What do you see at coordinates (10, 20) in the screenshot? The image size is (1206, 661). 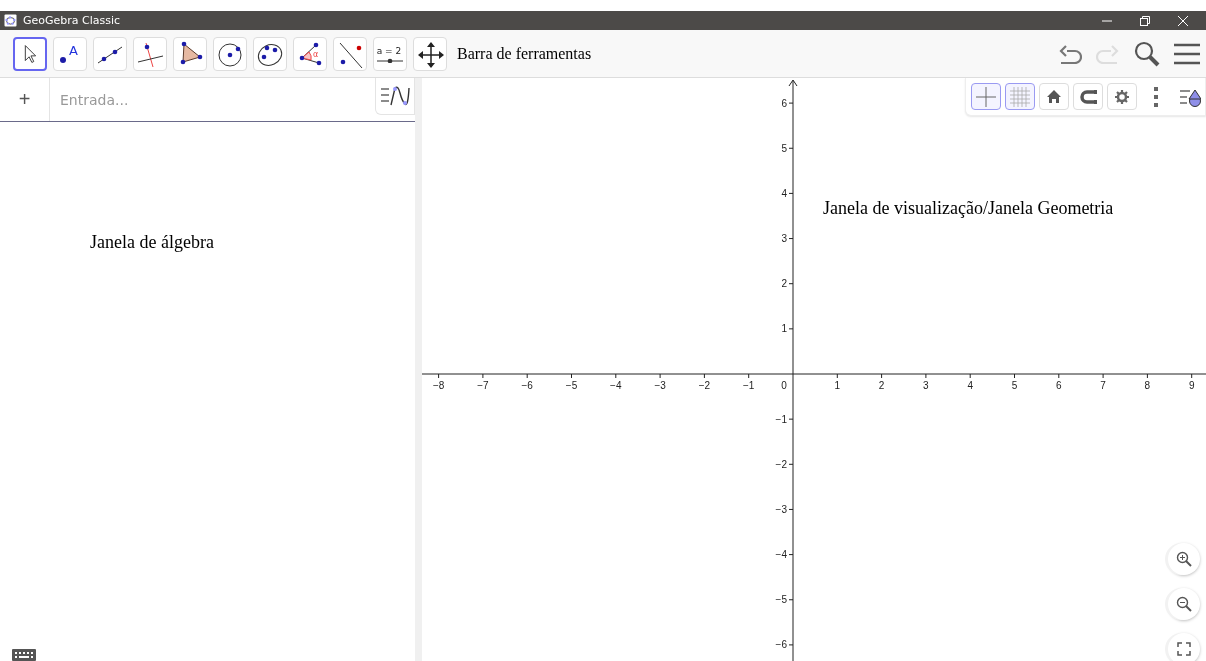 I see `app-logo-icon` at bounding box center [10, 20].